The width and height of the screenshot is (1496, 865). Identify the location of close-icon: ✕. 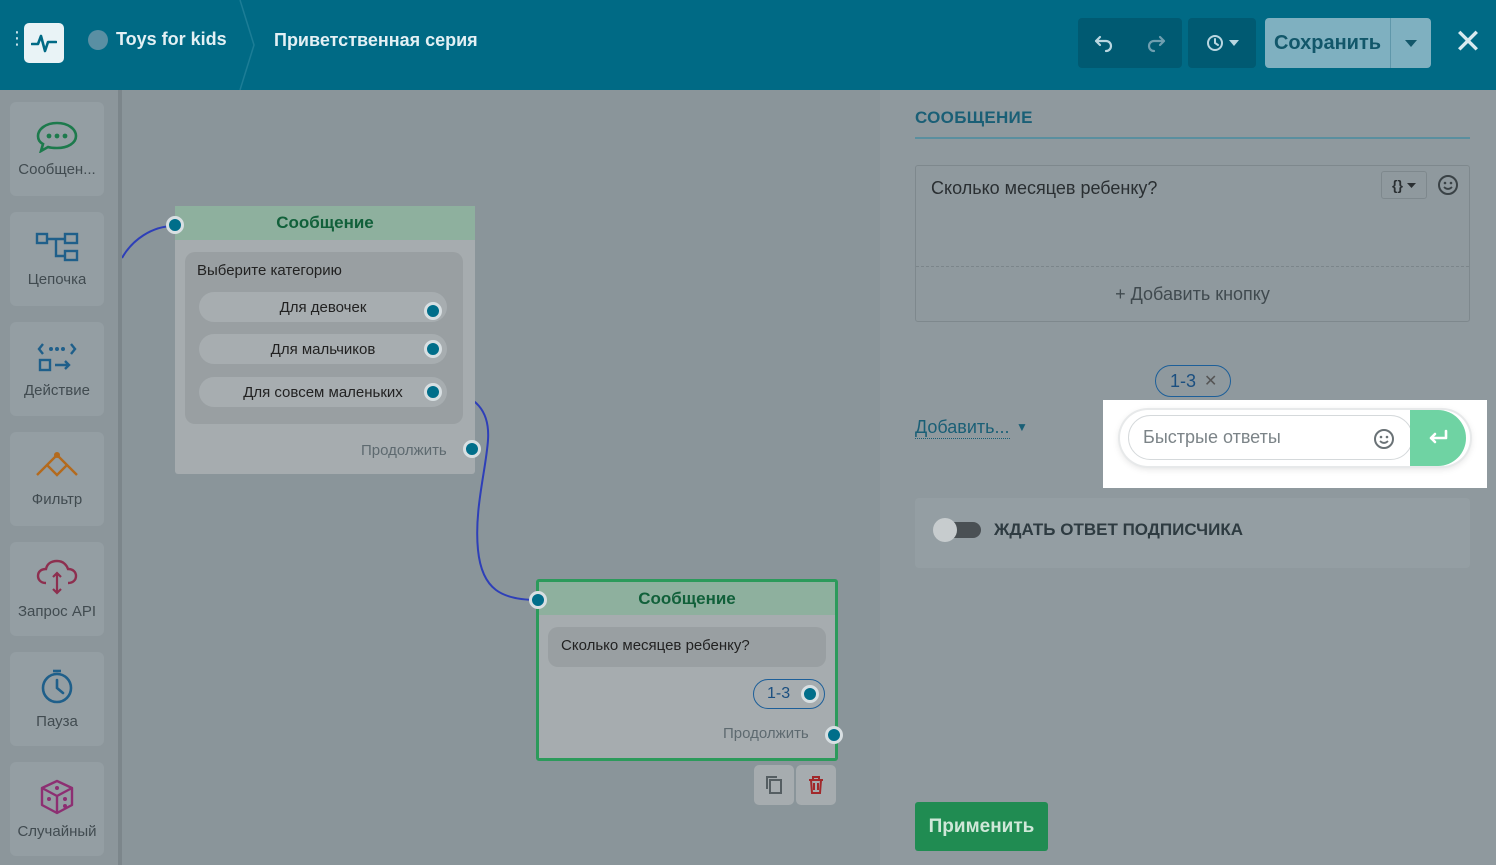
(1468, 42).